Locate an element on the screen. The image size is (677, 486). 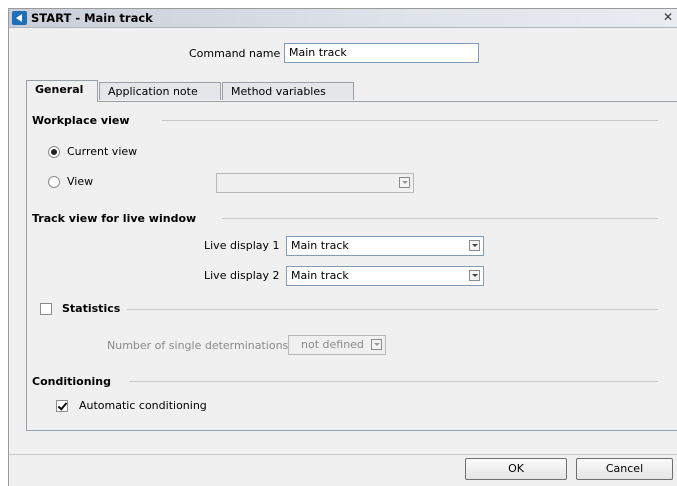
live-display-1-select: Main track is located at coordinates (385, 246).